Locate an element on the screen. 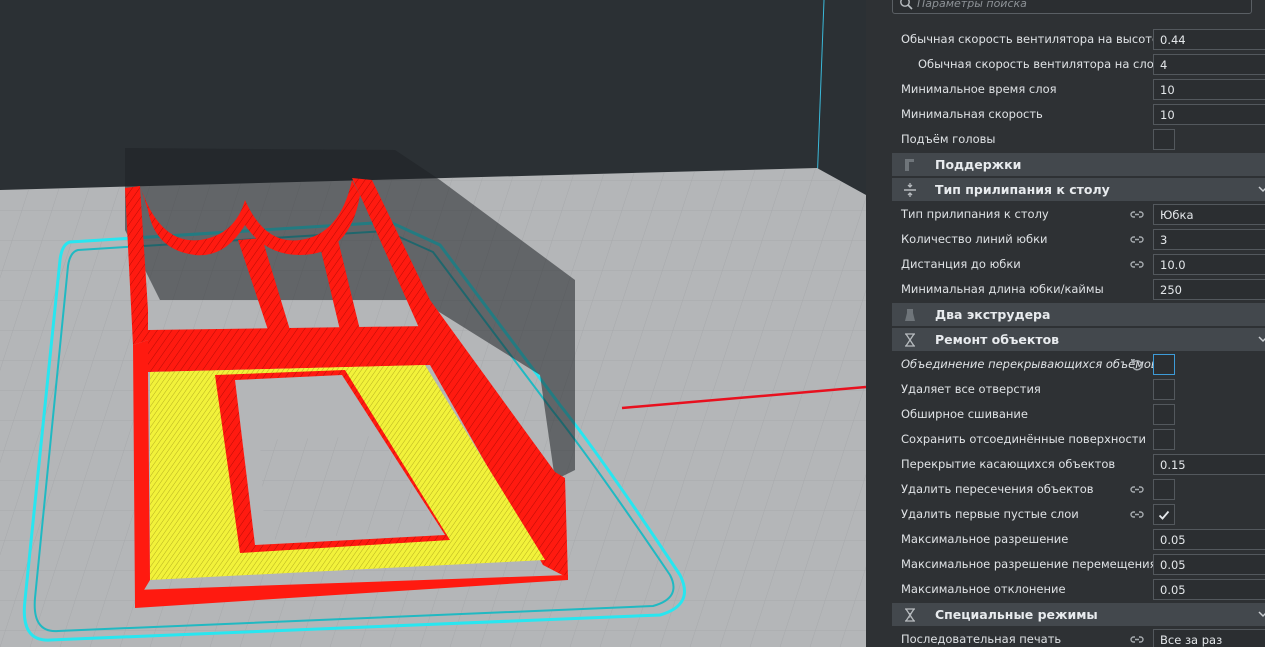  fan-speed-height-field: 0.44m is located at coordinates (1209, 39).